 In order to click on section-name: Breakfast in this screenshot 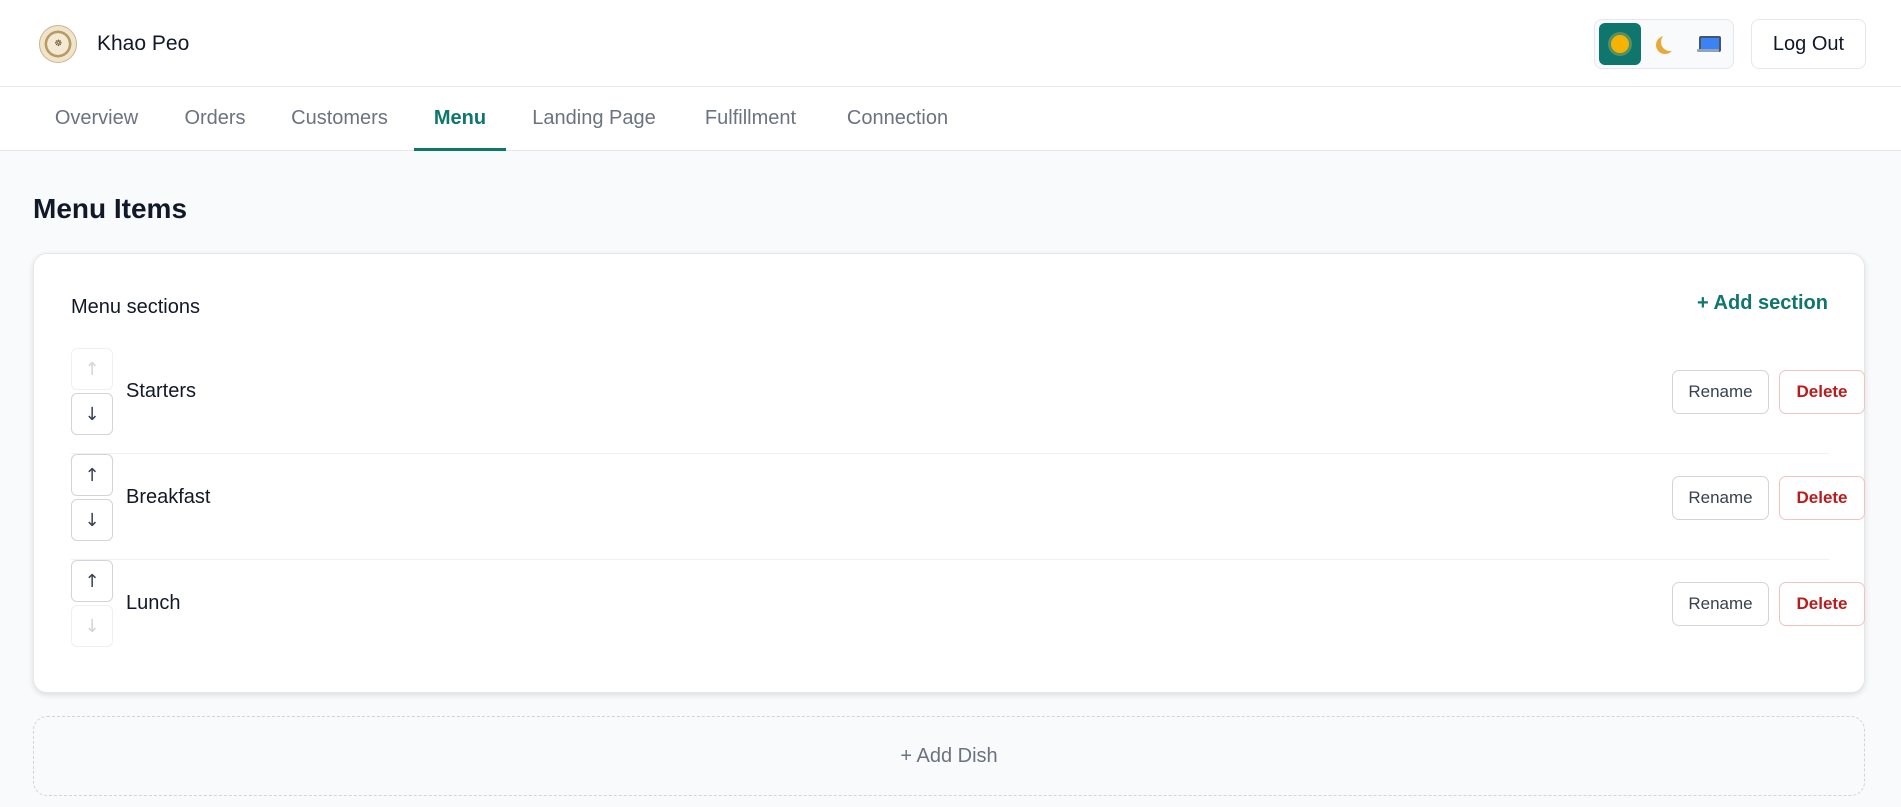, I will do `click(168, 497)`.